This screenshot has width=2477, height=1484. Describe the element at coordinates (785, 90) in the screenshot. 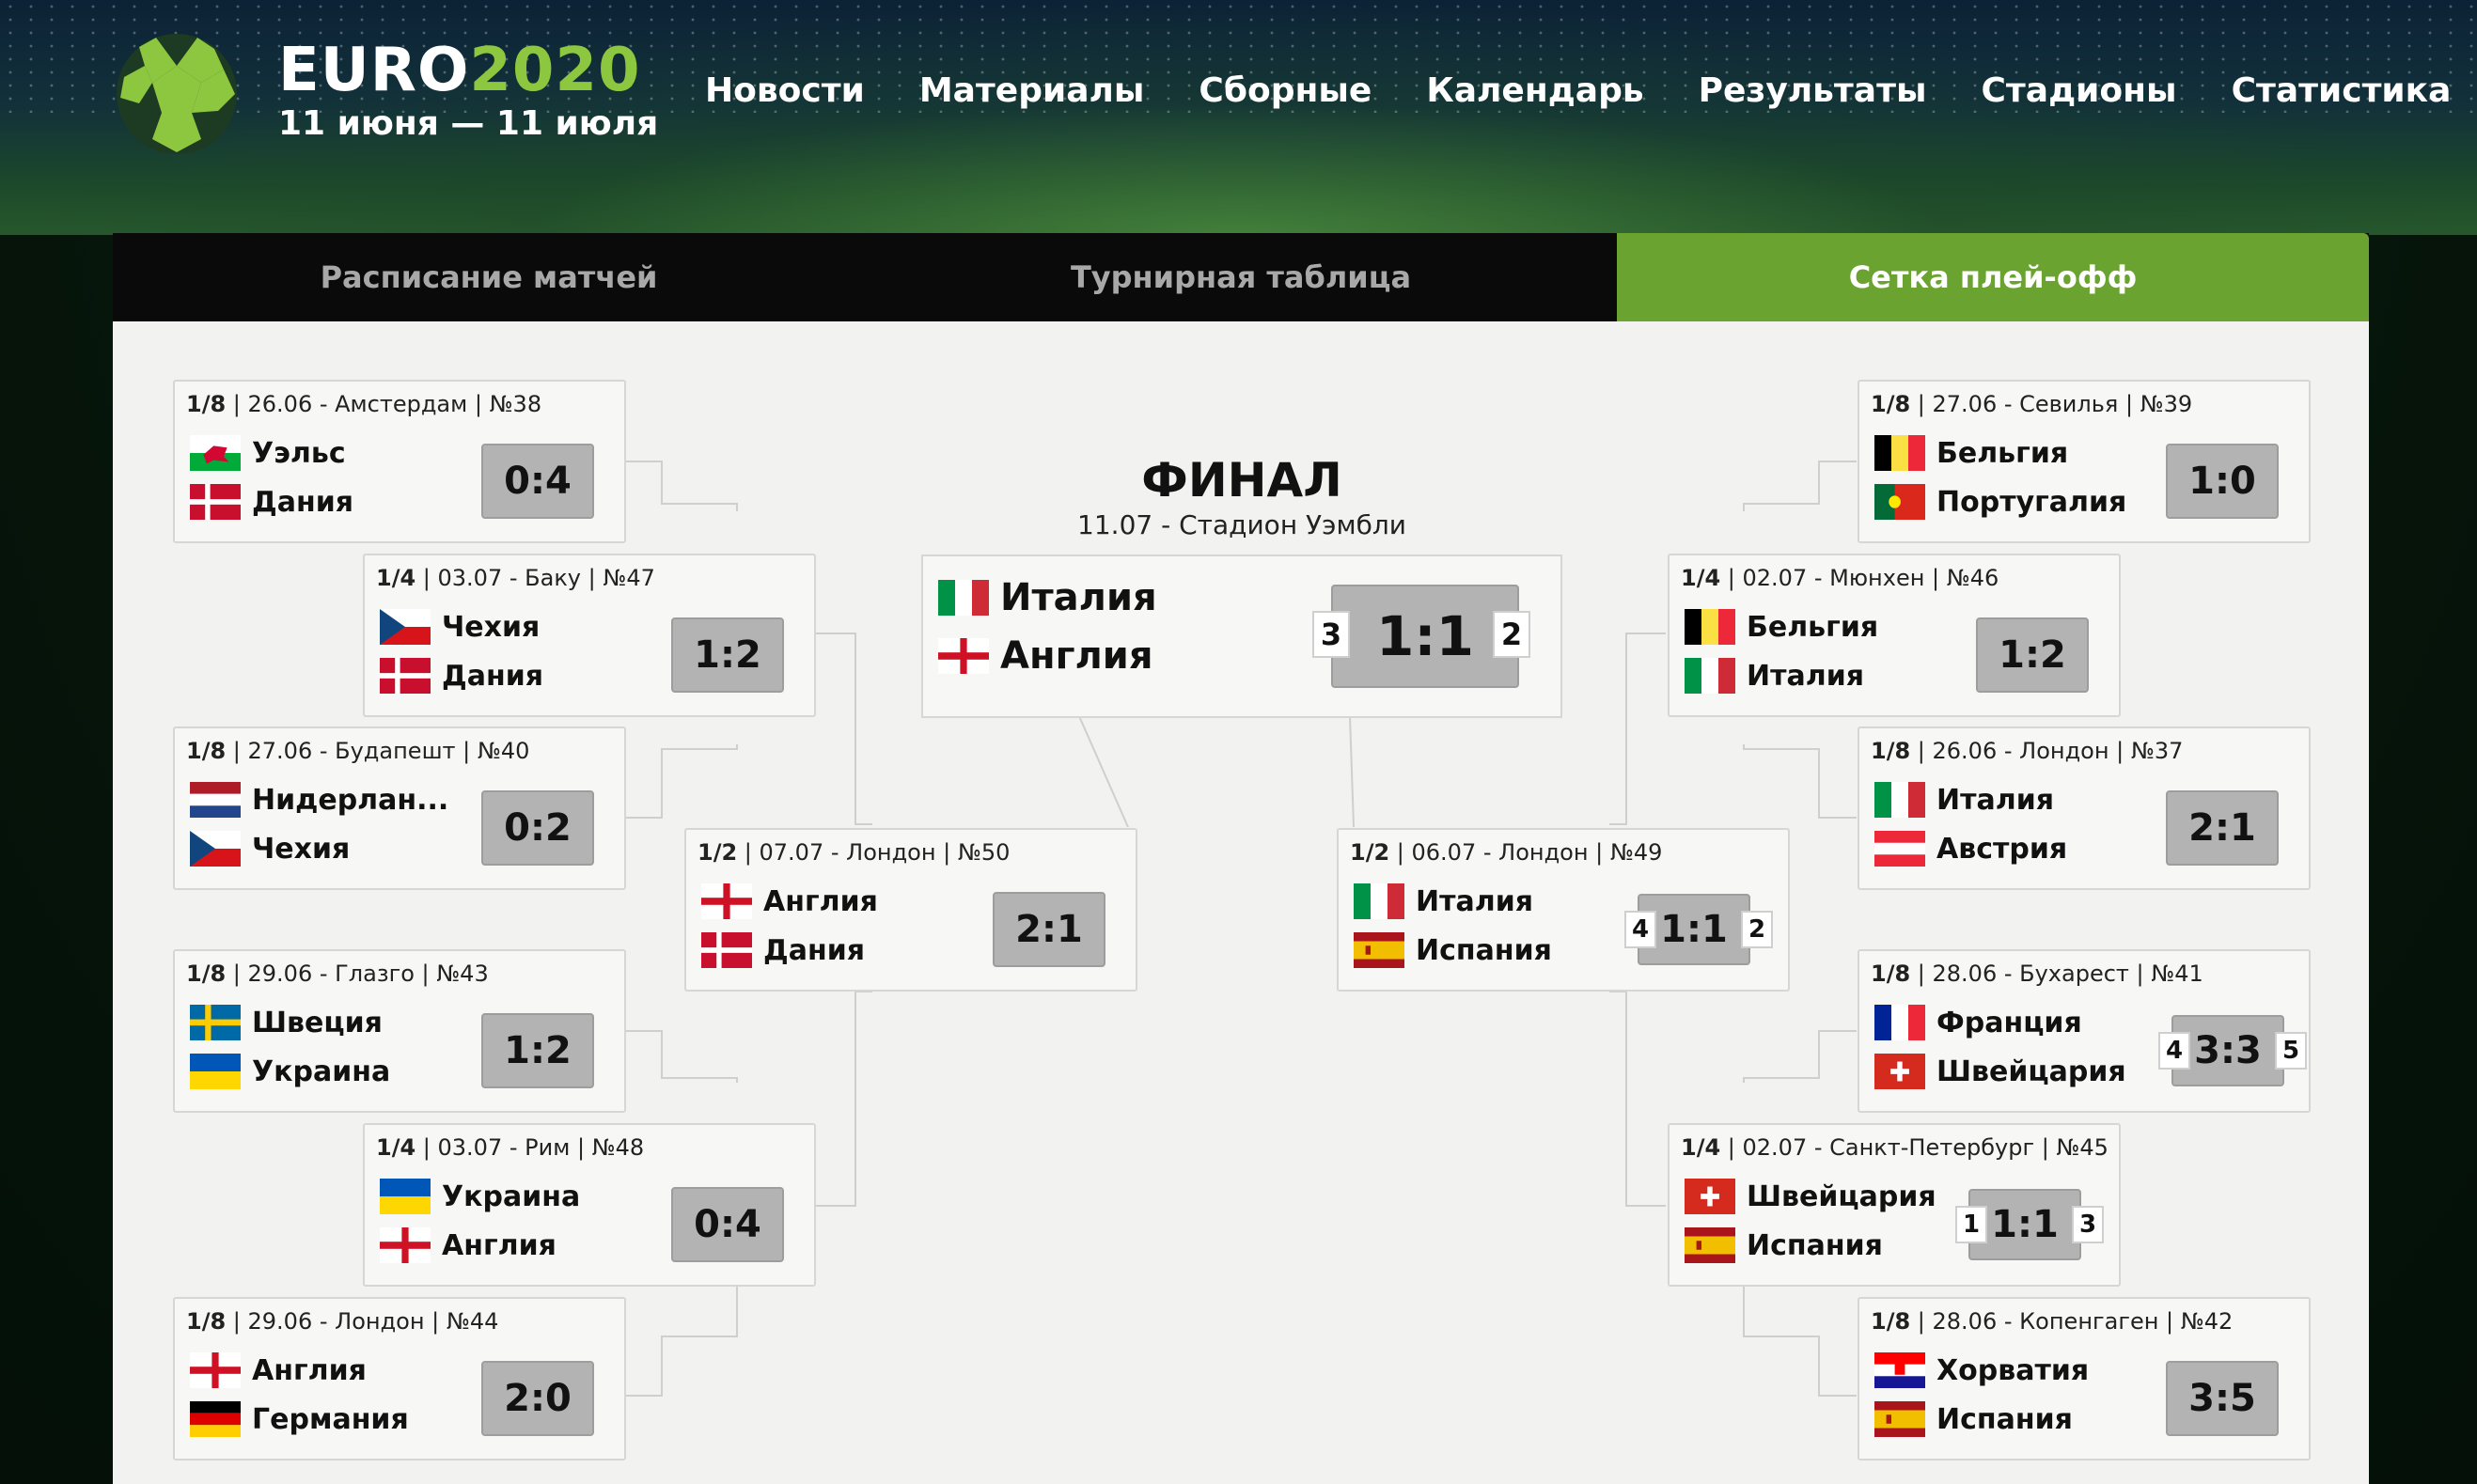

I see `nav-news: Новости` at that location.